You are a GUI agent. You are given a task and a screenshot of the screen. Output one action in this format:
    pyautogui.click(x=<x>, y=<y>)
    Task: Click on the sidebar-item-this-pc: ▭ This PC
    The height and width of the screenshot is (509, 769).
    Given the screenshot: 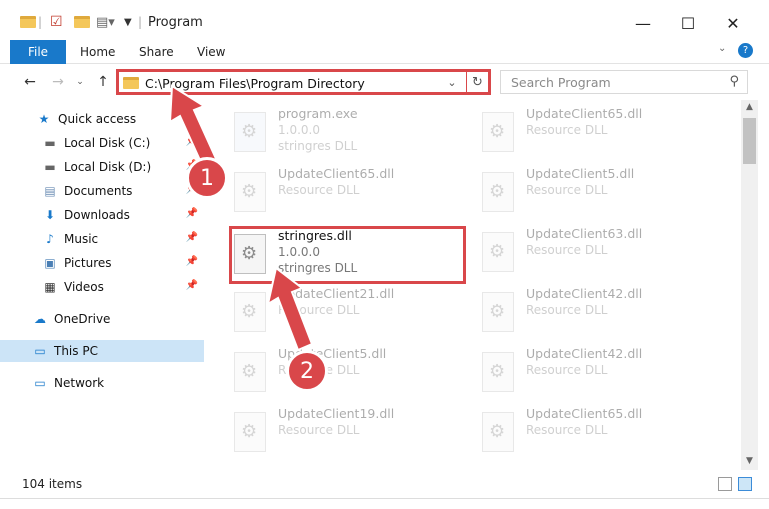 What is the action you would take?
    pyautogui.click(x=102, y=351)
    